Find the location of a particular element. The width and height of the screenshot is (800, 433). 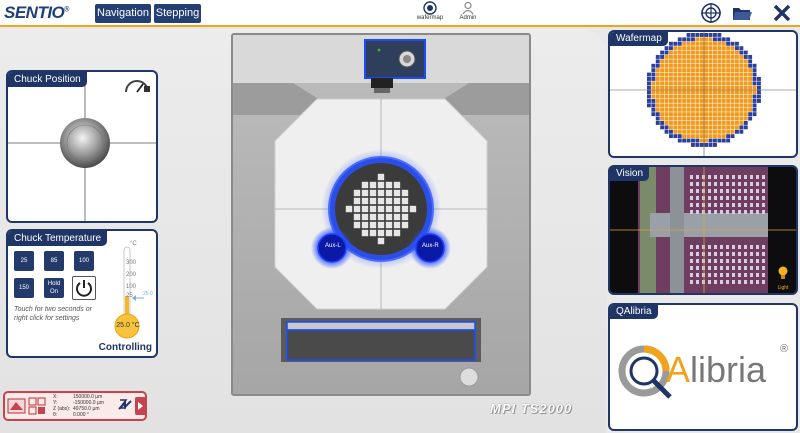

grid-map-icon is located at coordinates (37, 406).